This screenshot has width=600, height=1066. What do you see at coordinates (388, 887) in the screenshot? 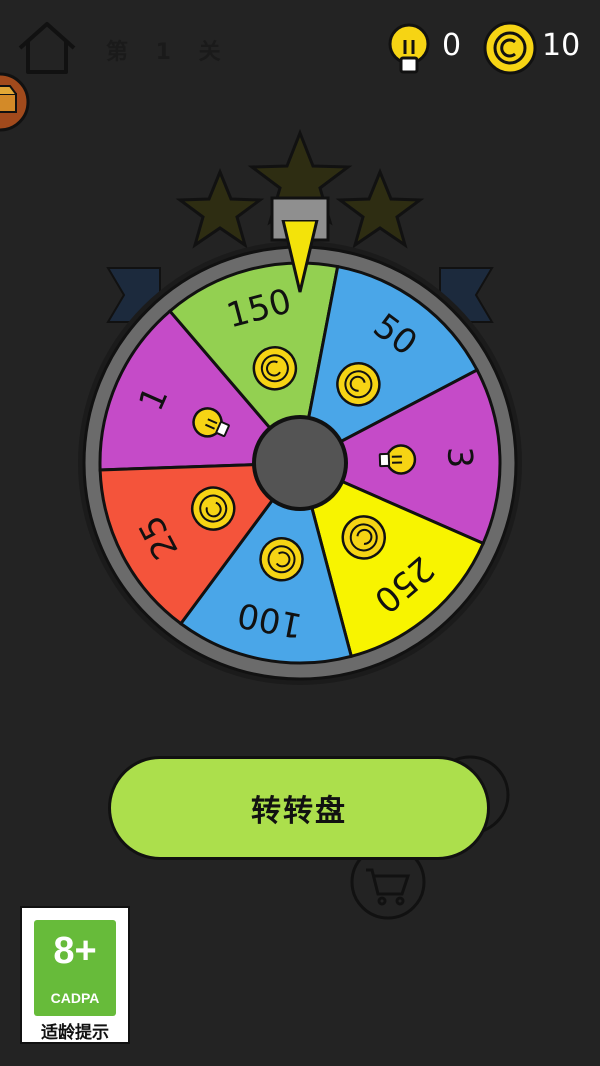
I see `cart-icon` at bounding box center [388, 887].